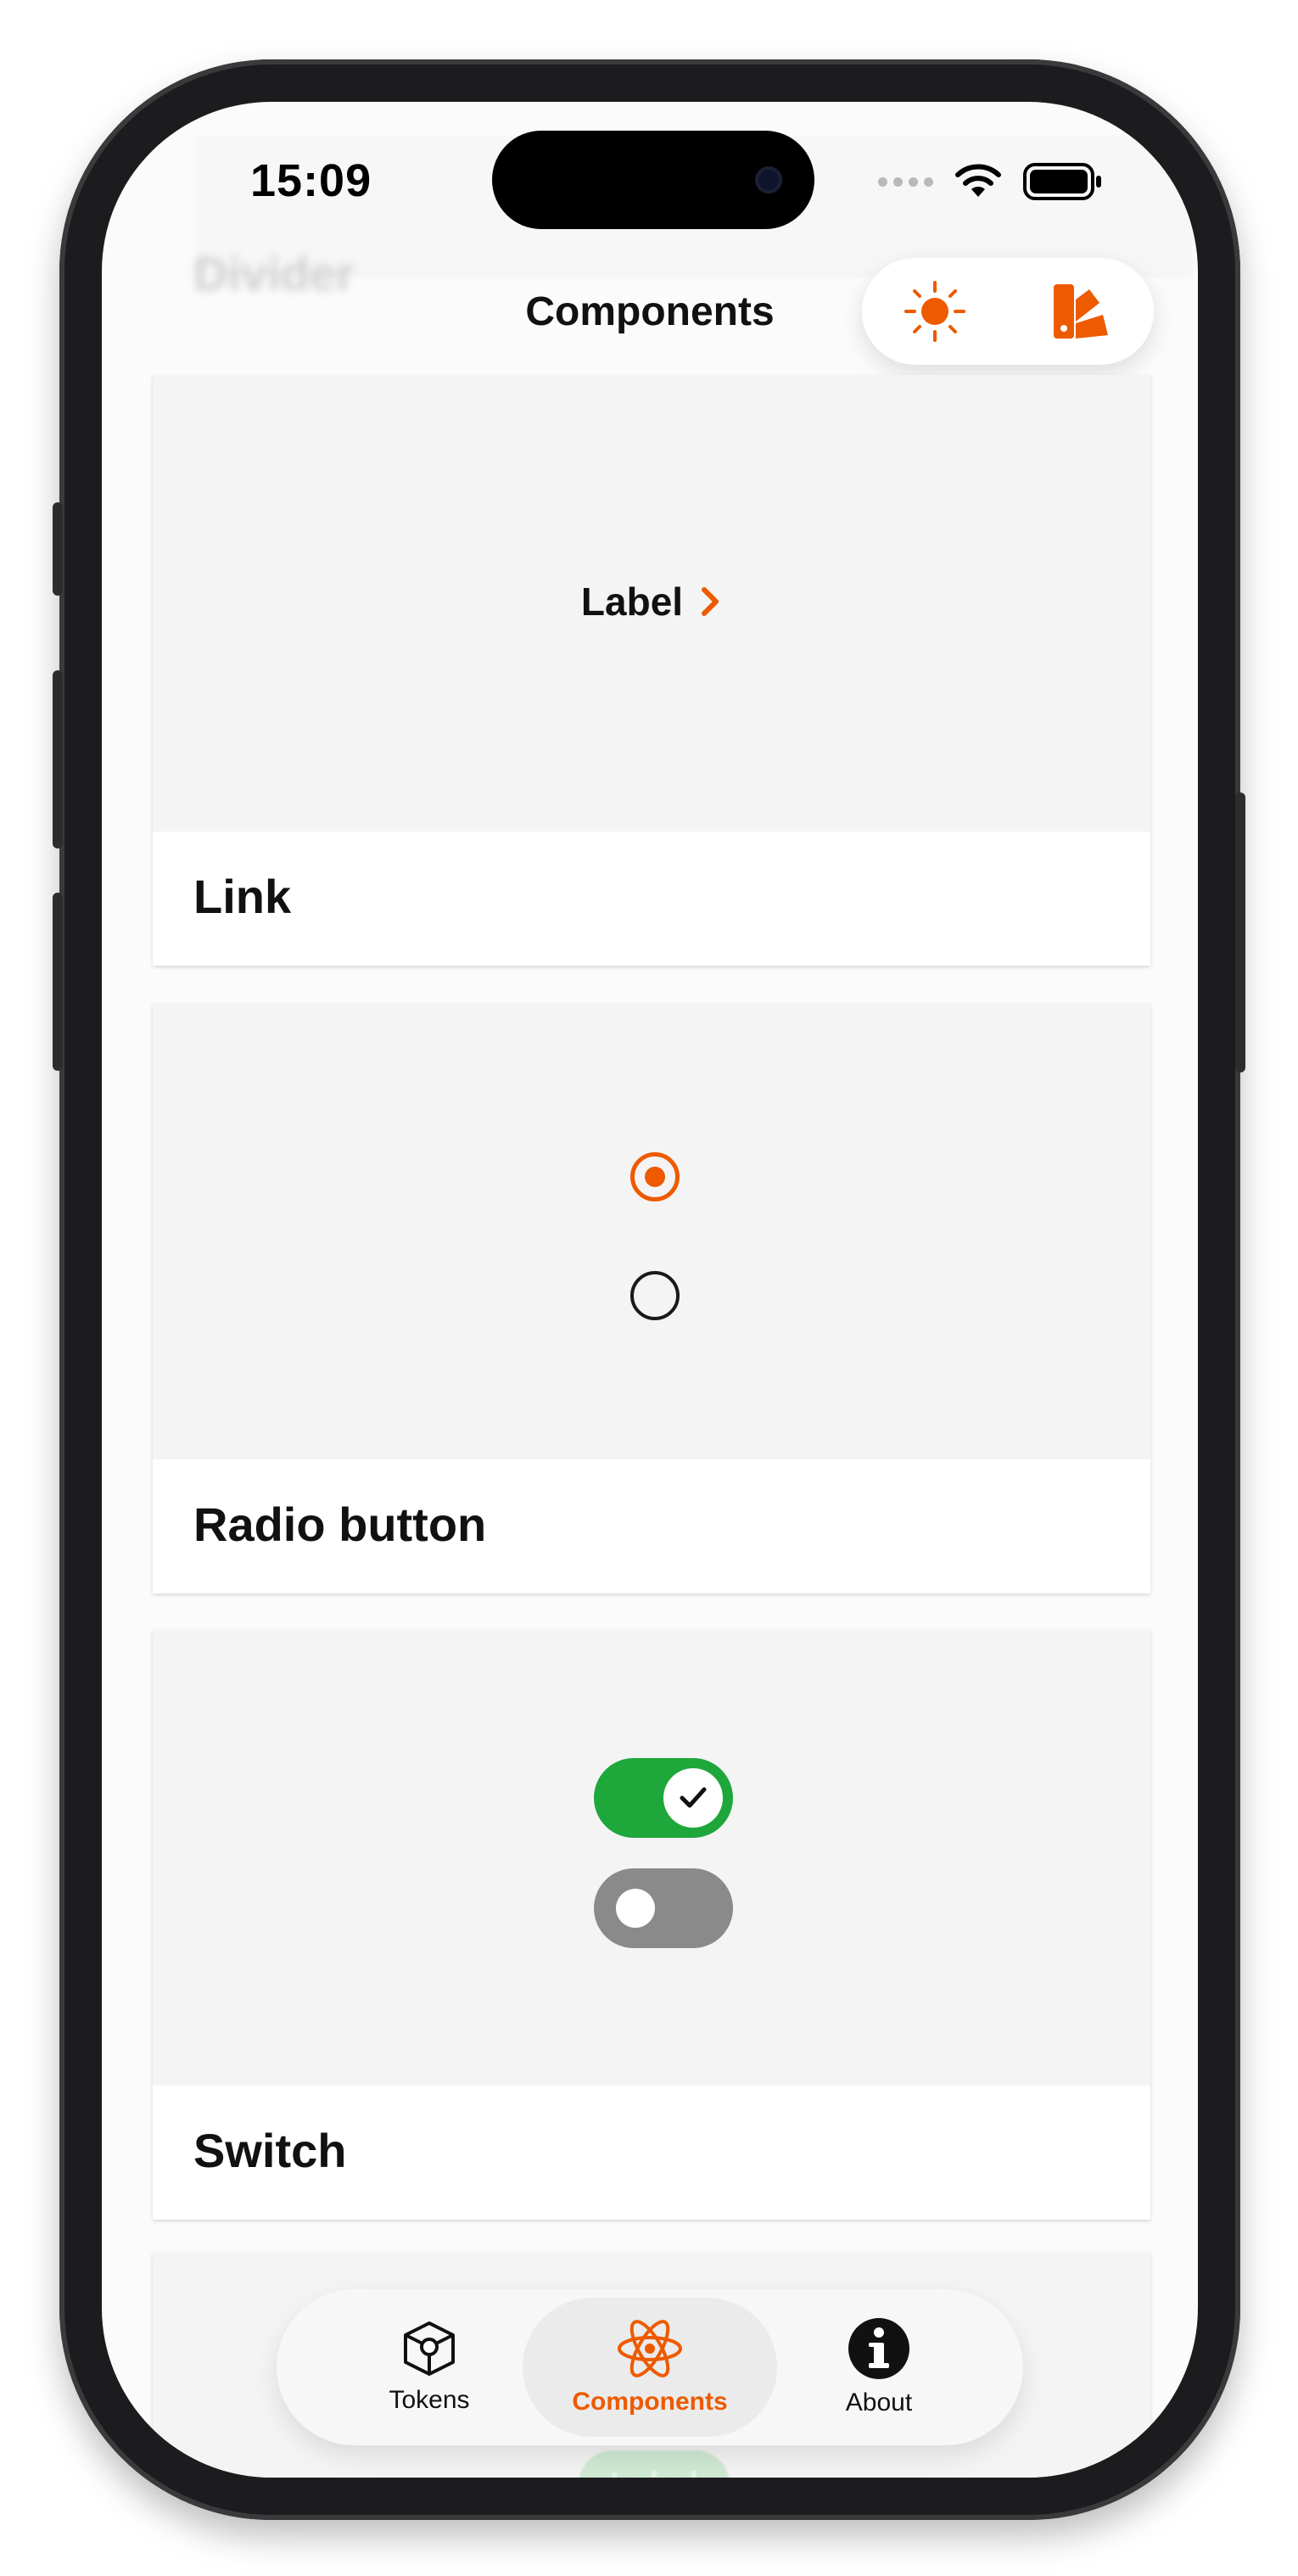  I want to click on chip-preview: Label, so click(654, 2464).